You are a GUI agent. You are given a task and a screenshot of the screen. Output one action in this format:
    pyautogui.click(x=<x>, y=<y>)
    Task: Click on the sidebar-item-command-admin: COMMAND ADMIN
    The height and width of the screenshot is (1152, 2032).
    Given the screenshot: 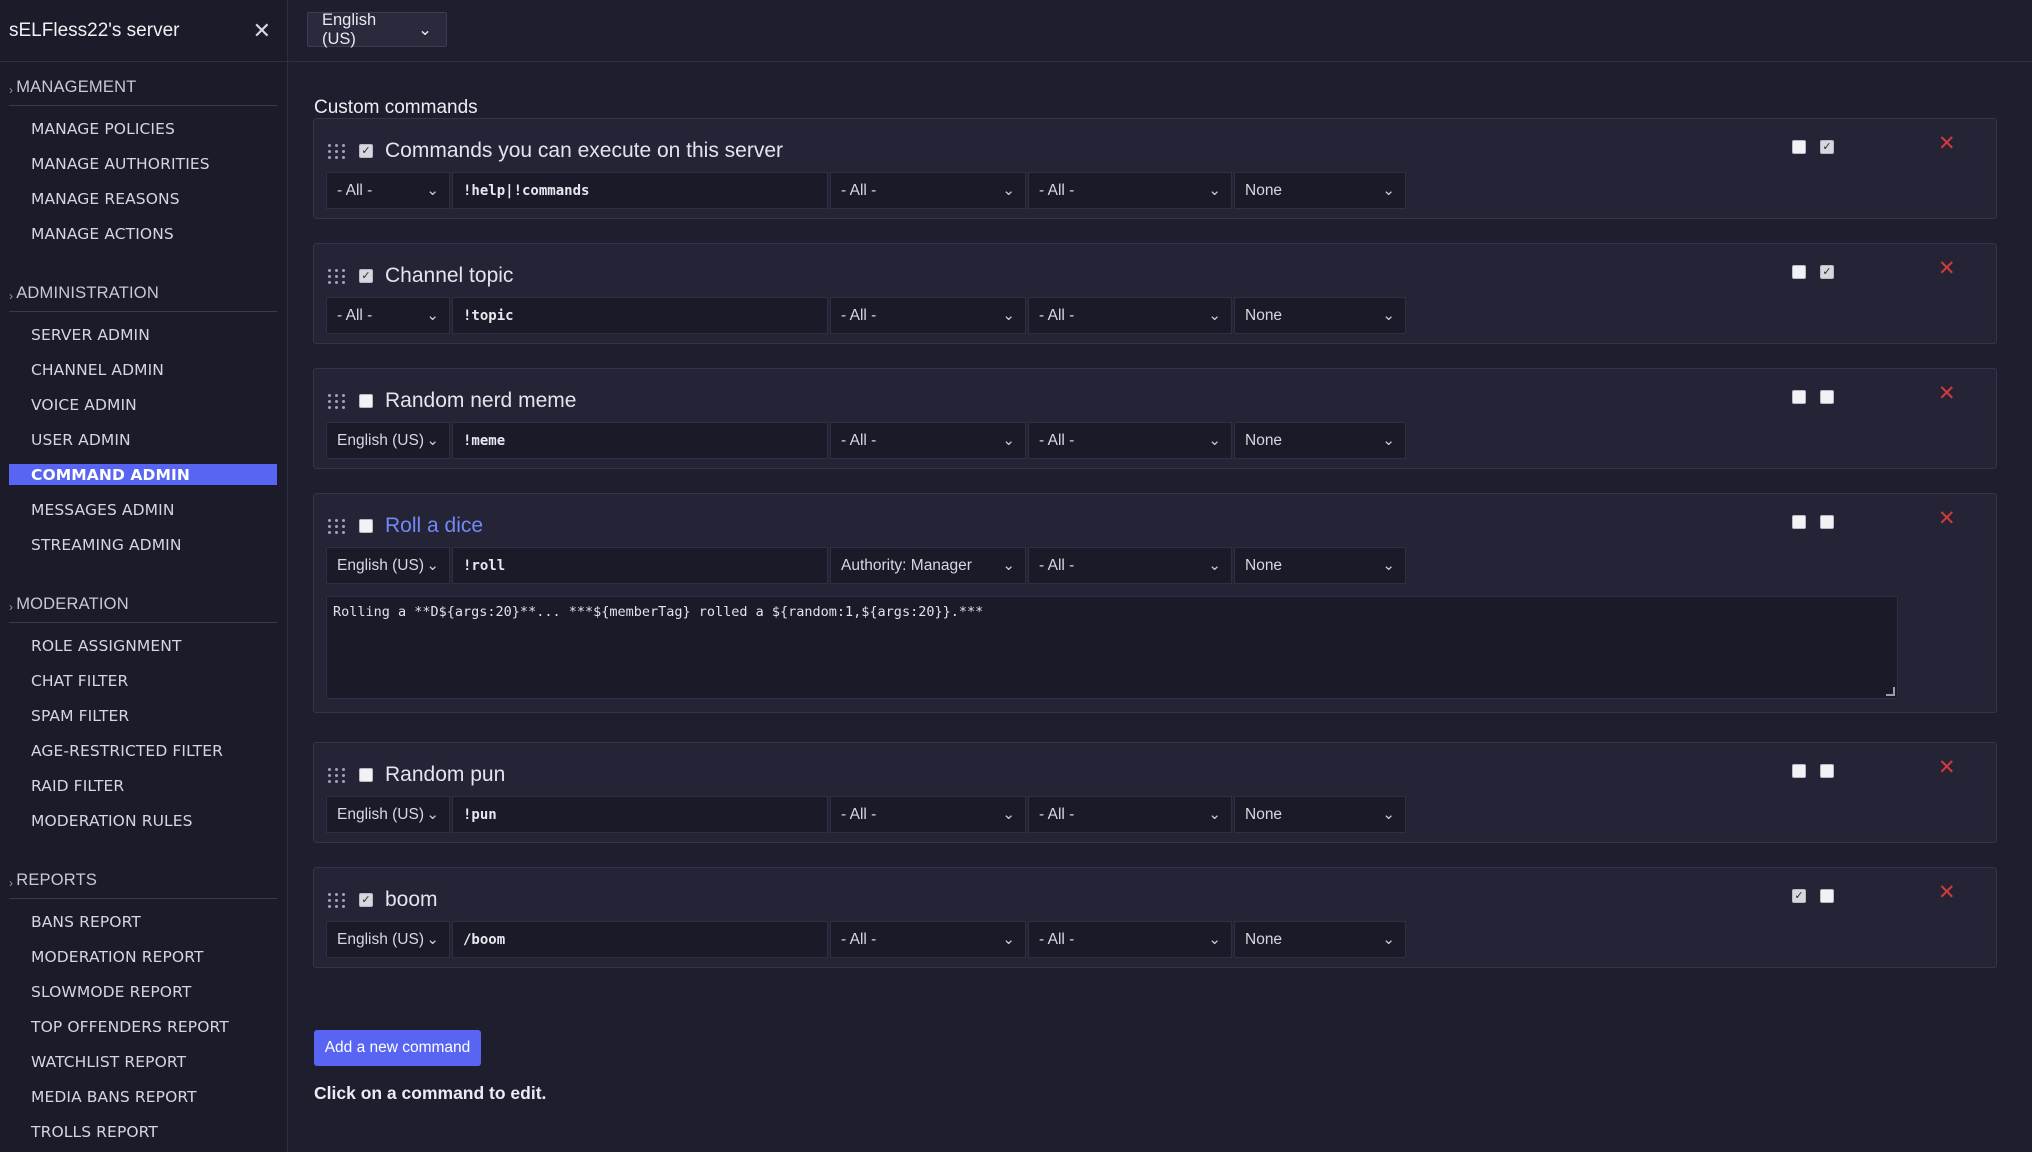 What is the action you would take?
    pyautogui.click(x=143, y=474)
    